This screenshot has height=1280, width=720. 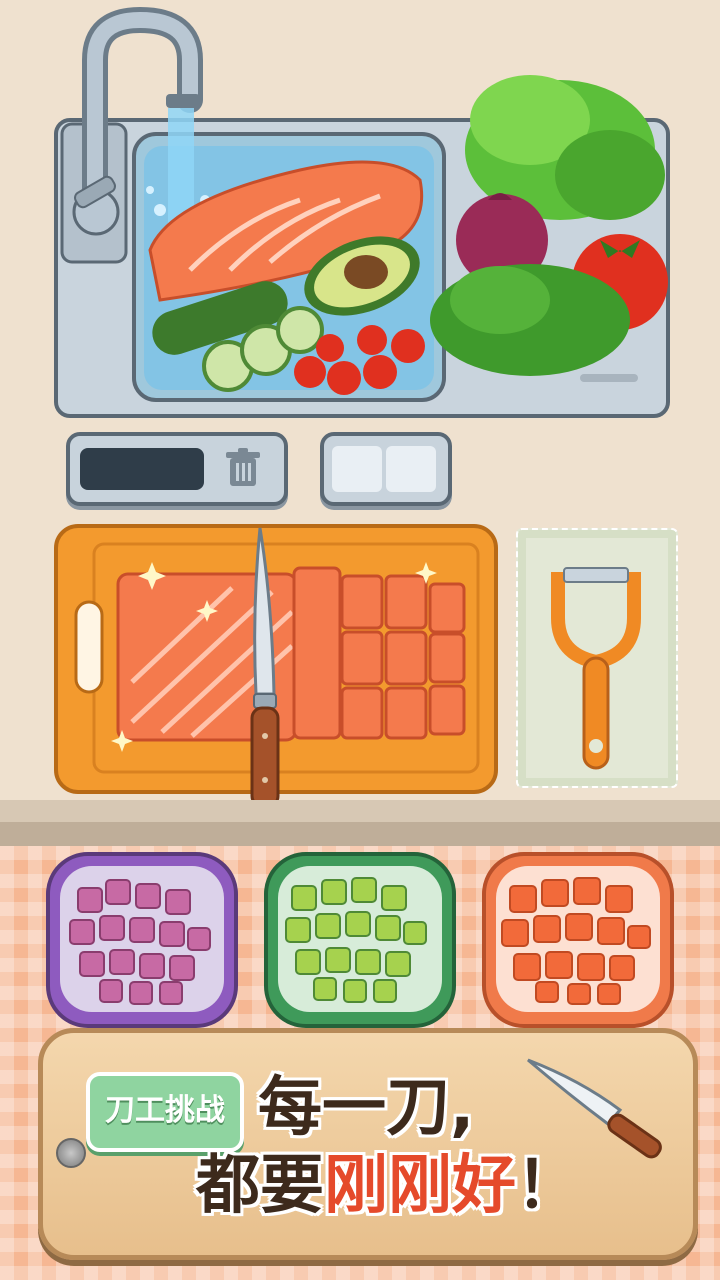 I want to click on knife-icon, so click(x=266, y=668).